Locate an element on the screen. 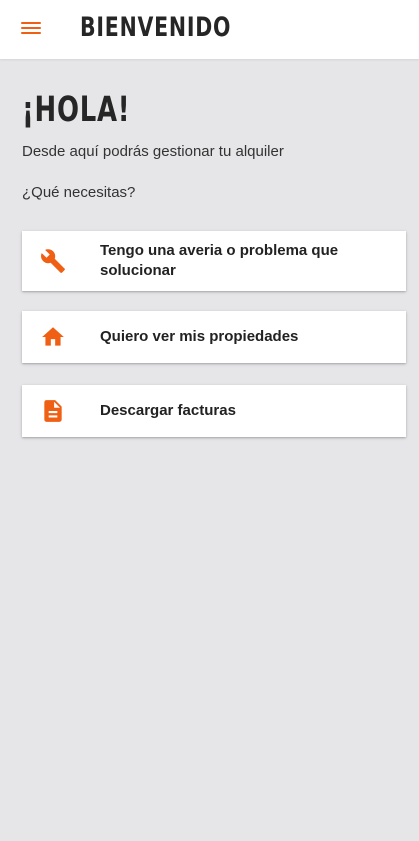 This screenshot has width=419, height=841. view-properties-label: Quiero ver mis propiedades is located at coordinates (199, 336).